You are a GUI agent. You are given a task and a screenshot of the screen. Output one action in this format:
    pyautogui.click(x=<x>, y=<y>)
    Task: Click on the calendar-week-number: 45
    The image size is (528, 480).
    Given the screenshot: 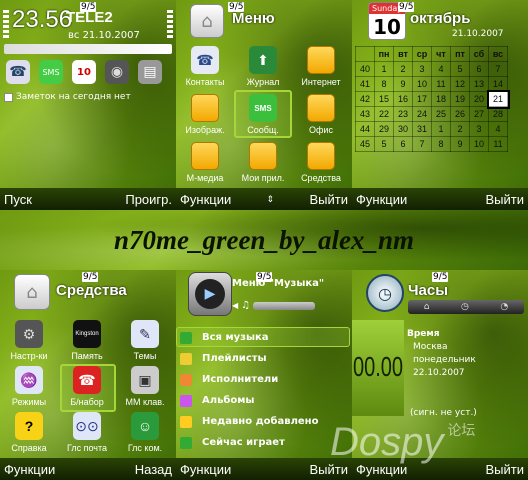 What is the action you would take?
    pyautogui.click(x=365, y=144)
    